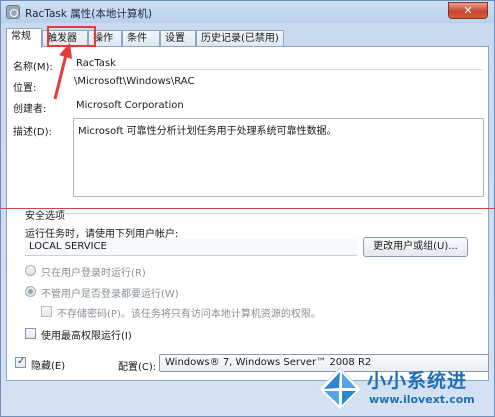 Image resolution: width=495 pixels, height=417 pixels. Describe the element at coordinates (178, 38) in the screenshot. I see `tab-settings: 设置` at that location.